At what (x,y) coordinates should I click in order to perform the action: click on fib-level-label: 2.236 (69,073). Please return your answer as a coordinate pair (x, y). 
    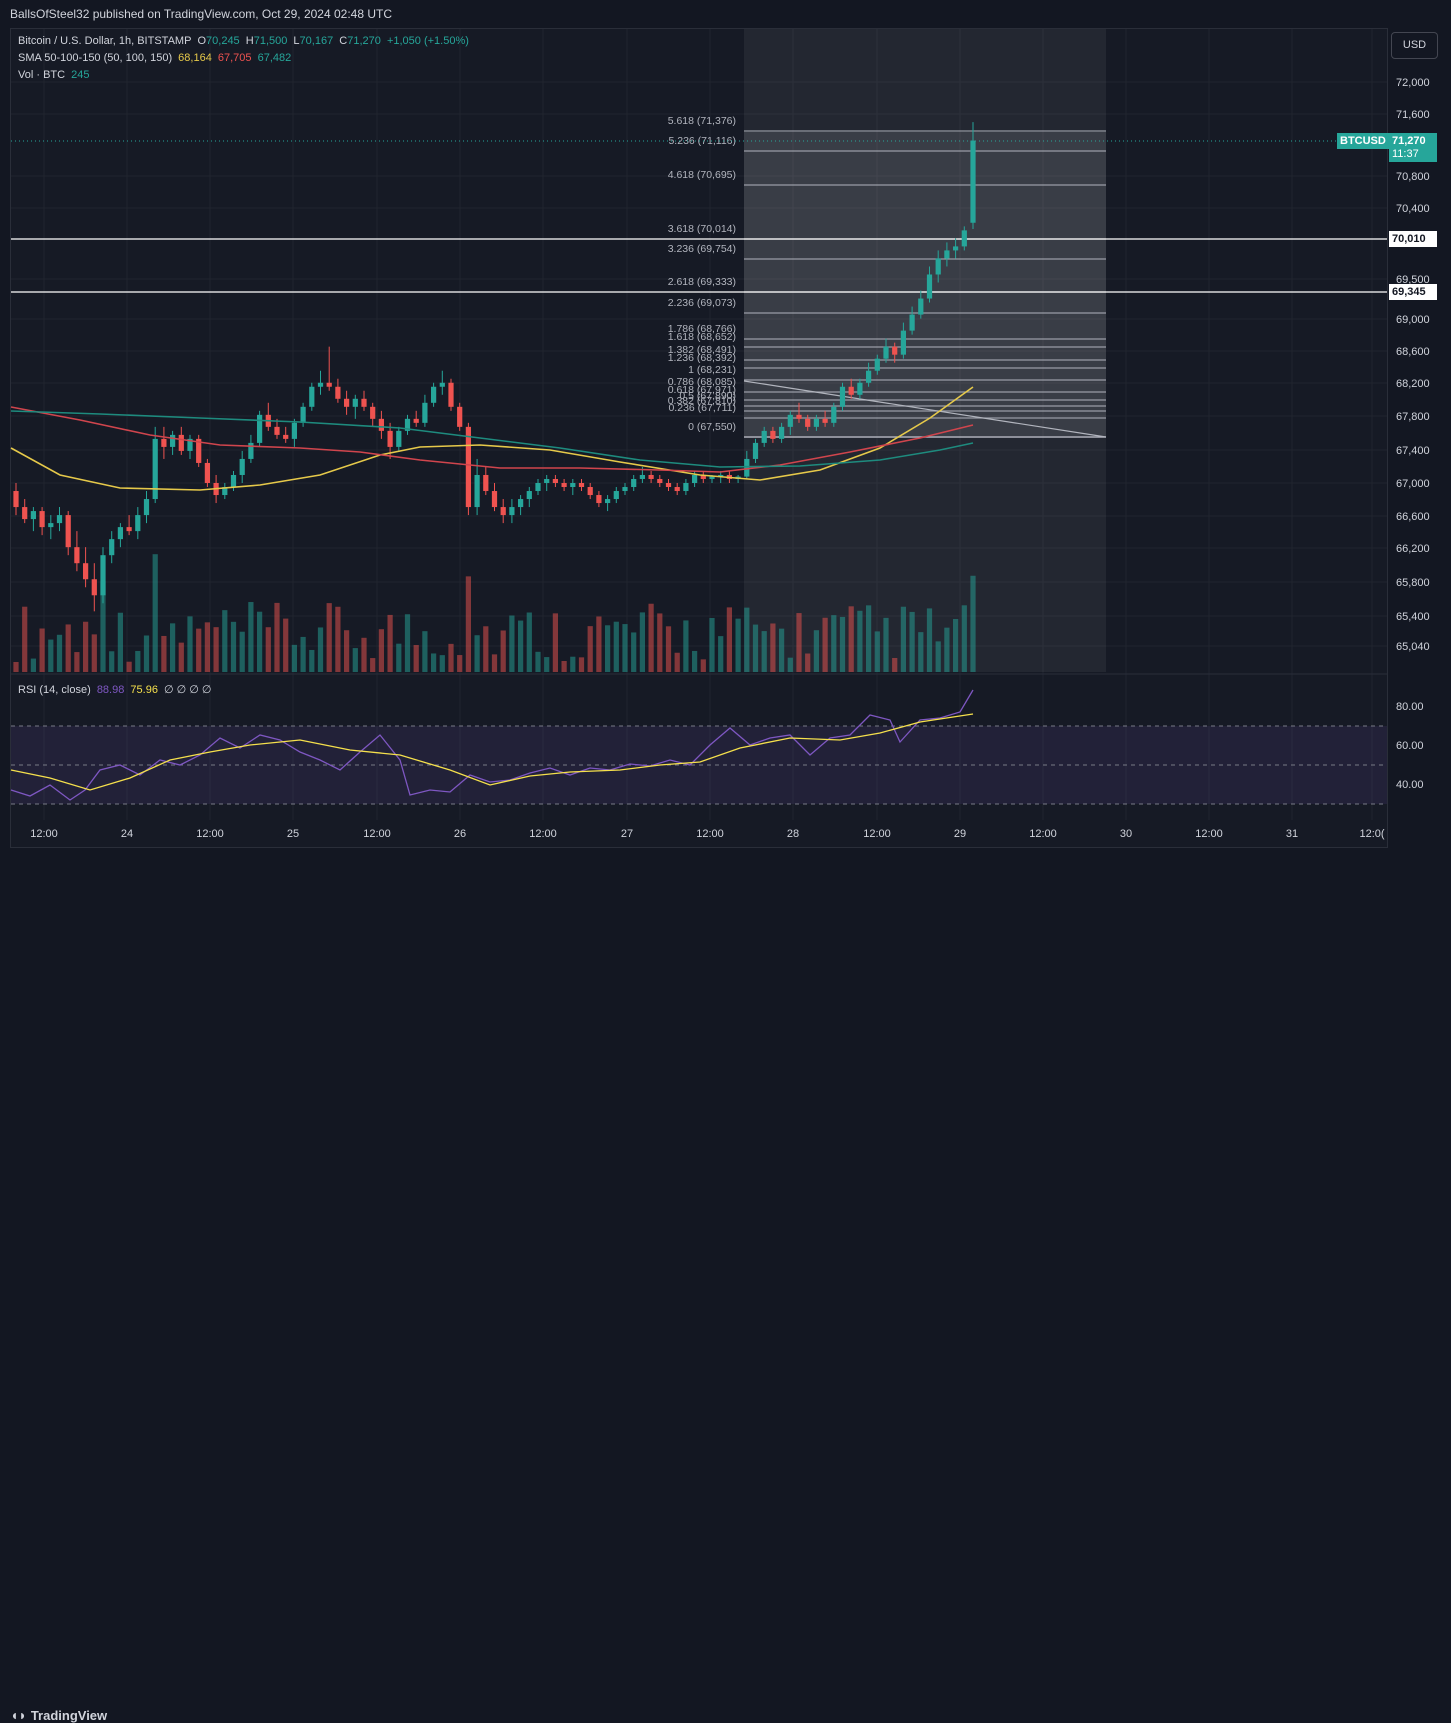
    Looking at the image, I should click on (702, 303).